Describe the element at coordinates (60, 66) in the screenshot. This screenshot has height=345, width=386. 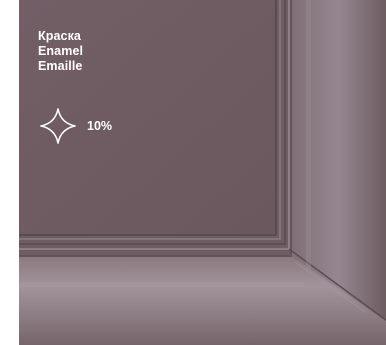
I see `label-fr: Emaille` at that location.